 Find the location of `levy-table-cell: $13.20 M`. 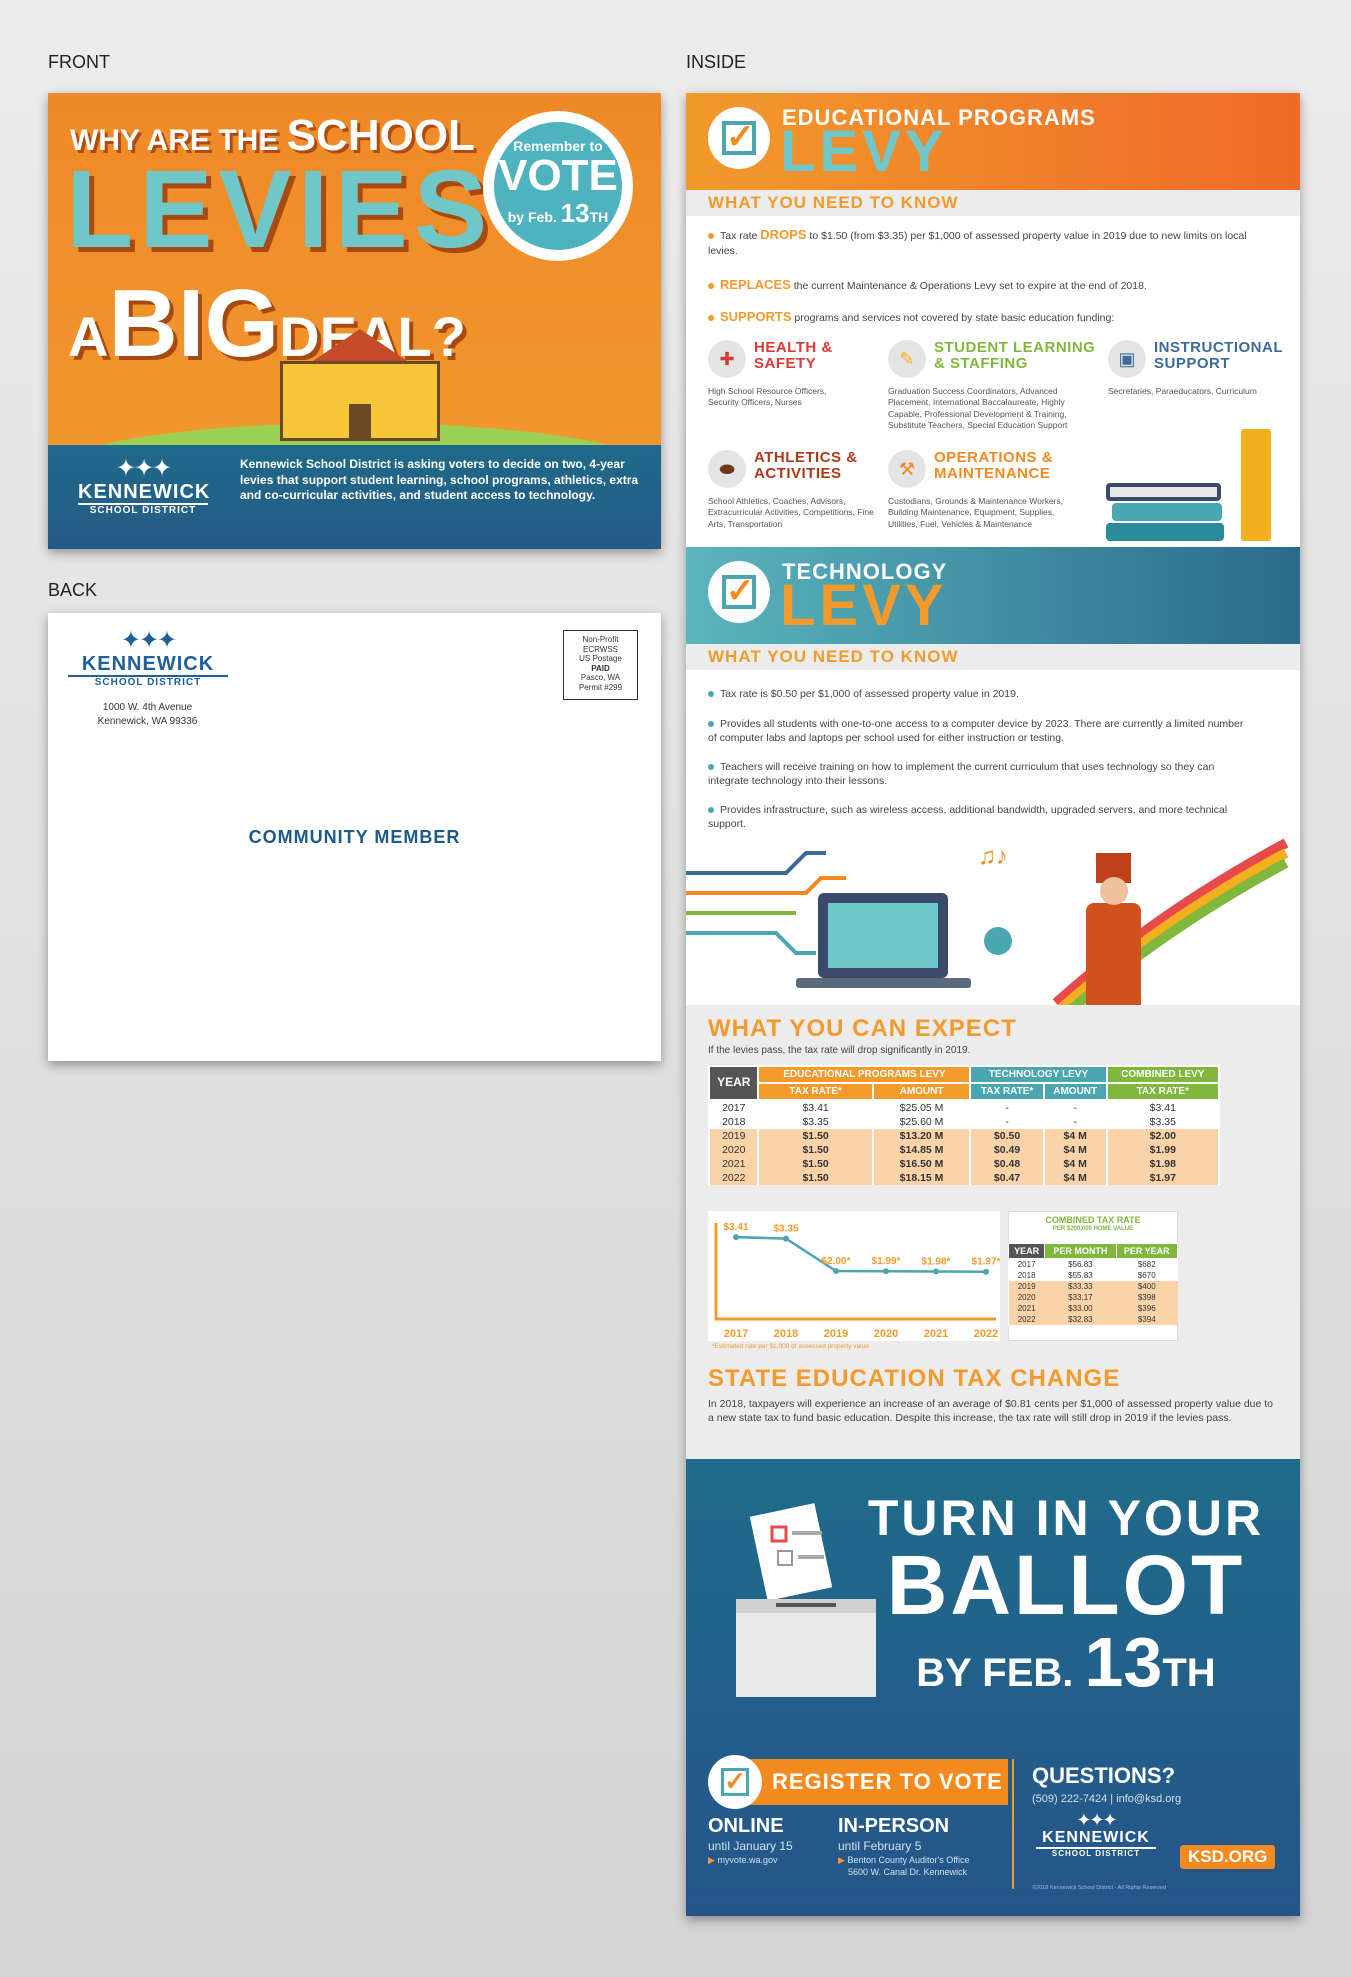

levy-table-cell: $13.20 M is located at coordinates (921, 1136).